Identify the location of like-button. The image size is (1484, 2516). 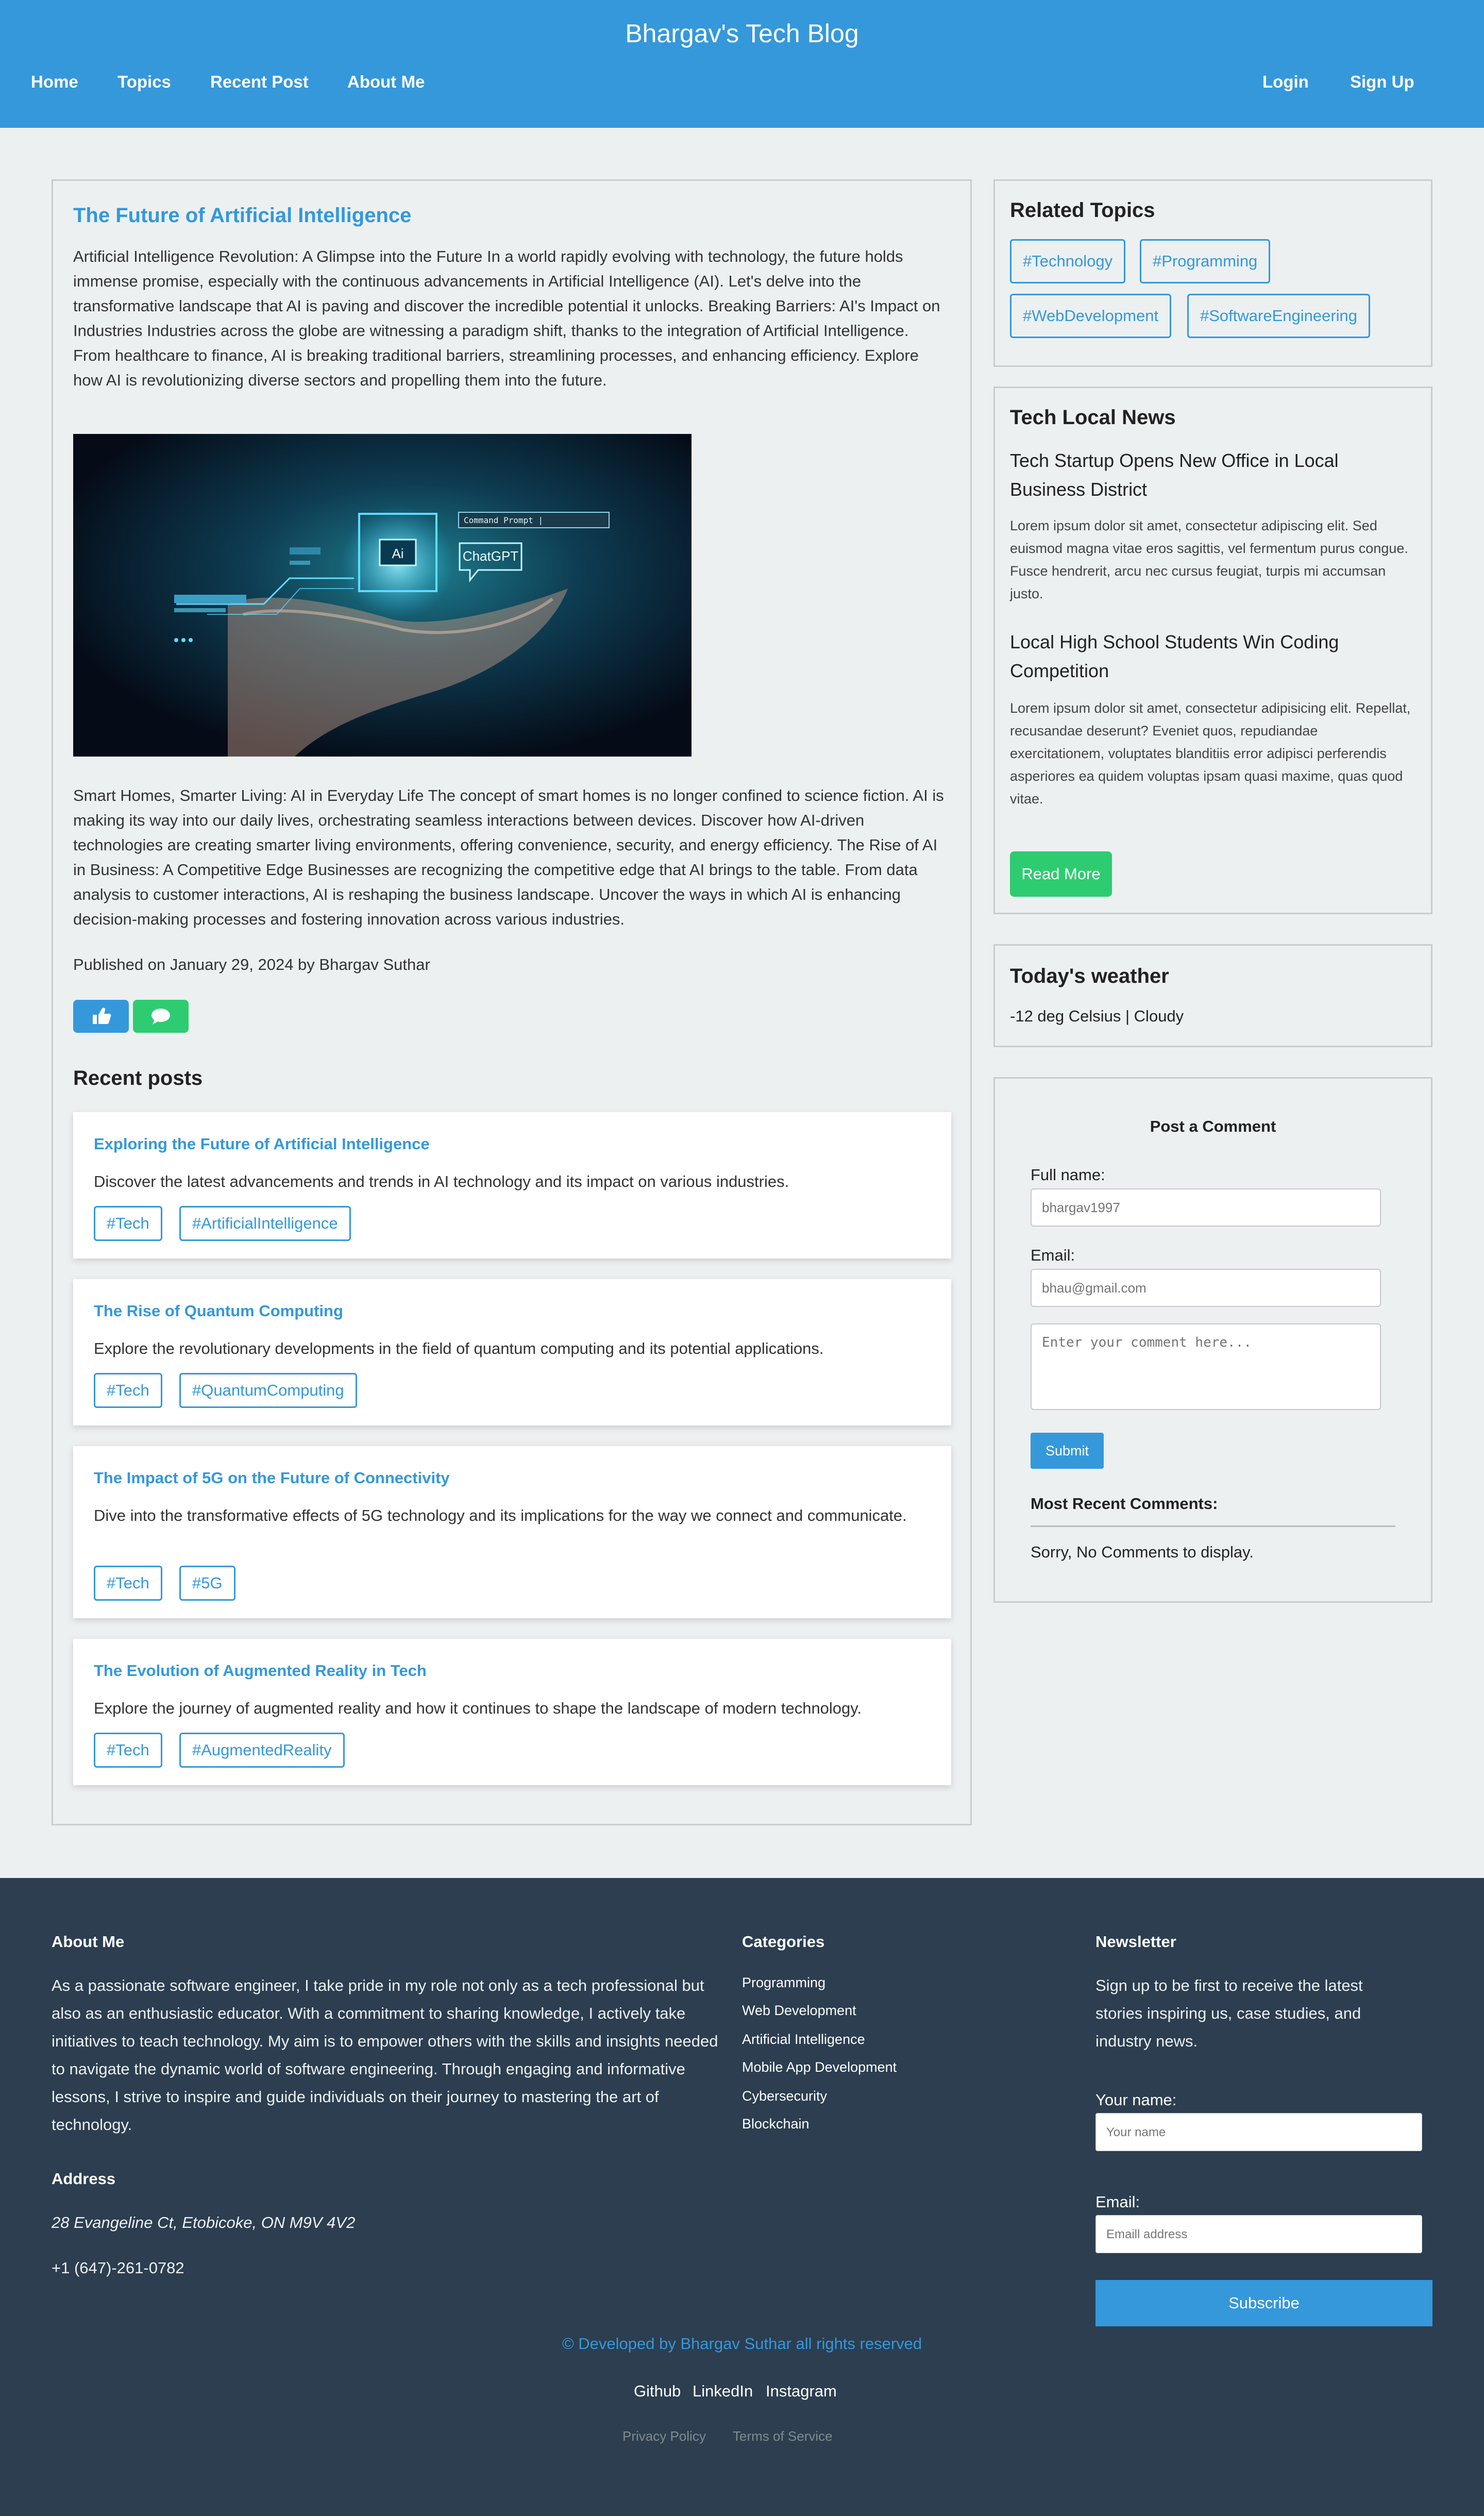
(101, 1016).